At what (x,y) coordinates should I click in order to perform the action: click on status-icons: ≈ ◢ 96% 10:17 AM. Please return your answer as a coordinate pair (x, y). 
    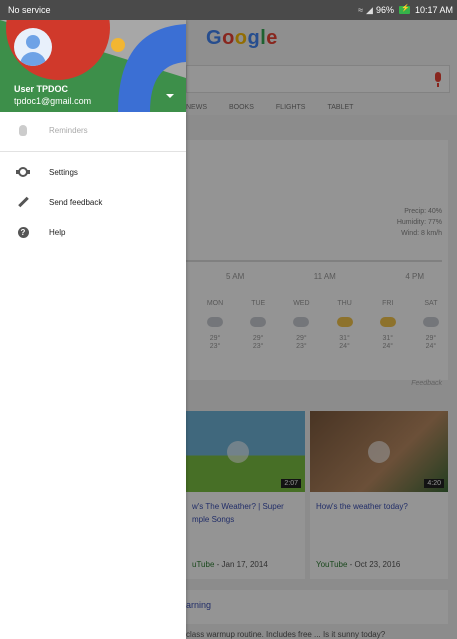
    Looking at the image, I should click on (405, 10).